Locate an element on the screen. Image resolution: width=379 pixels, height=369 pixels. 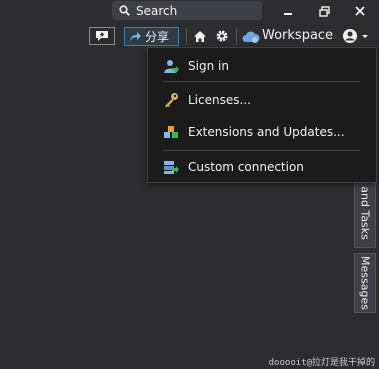
menu-item-sign-in: Sign in is located at coordinates (262, 66).